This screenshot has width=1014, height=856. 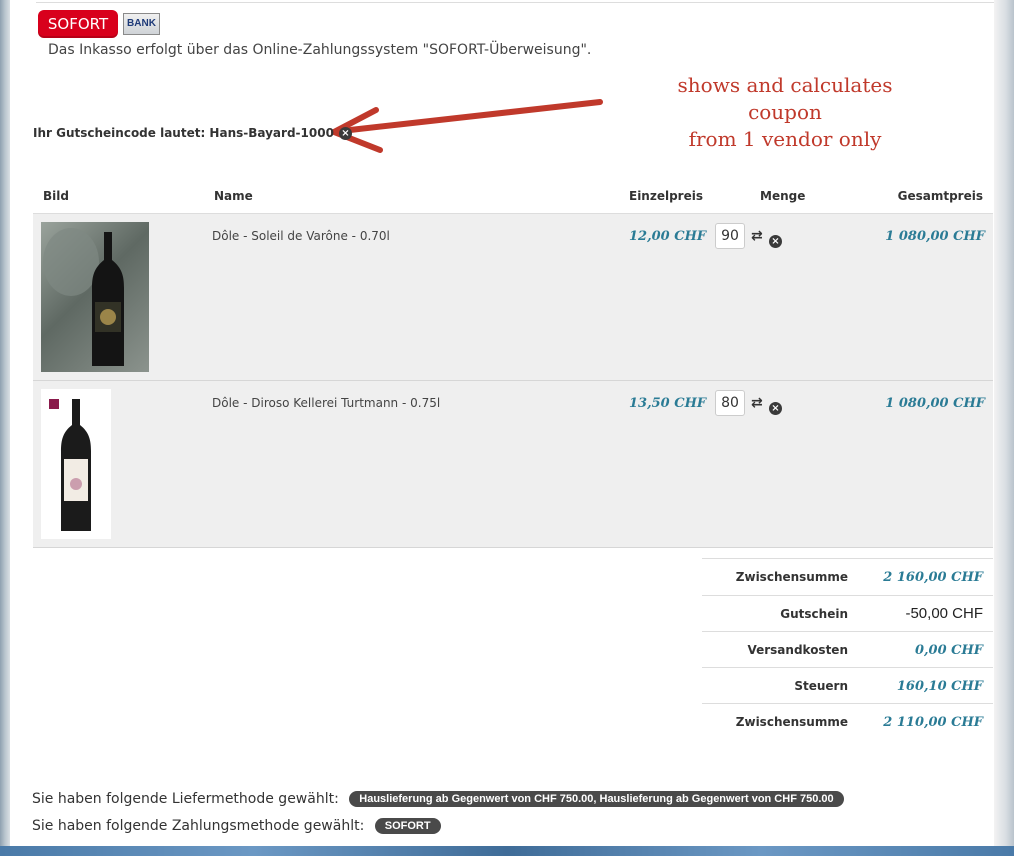 What do you see at coordinates (513, 198) in the screenshot?
I see `cart-table-header: Bild Name Einzelpreis Menge Gesamtpreis` at bounding box center [513, 198].